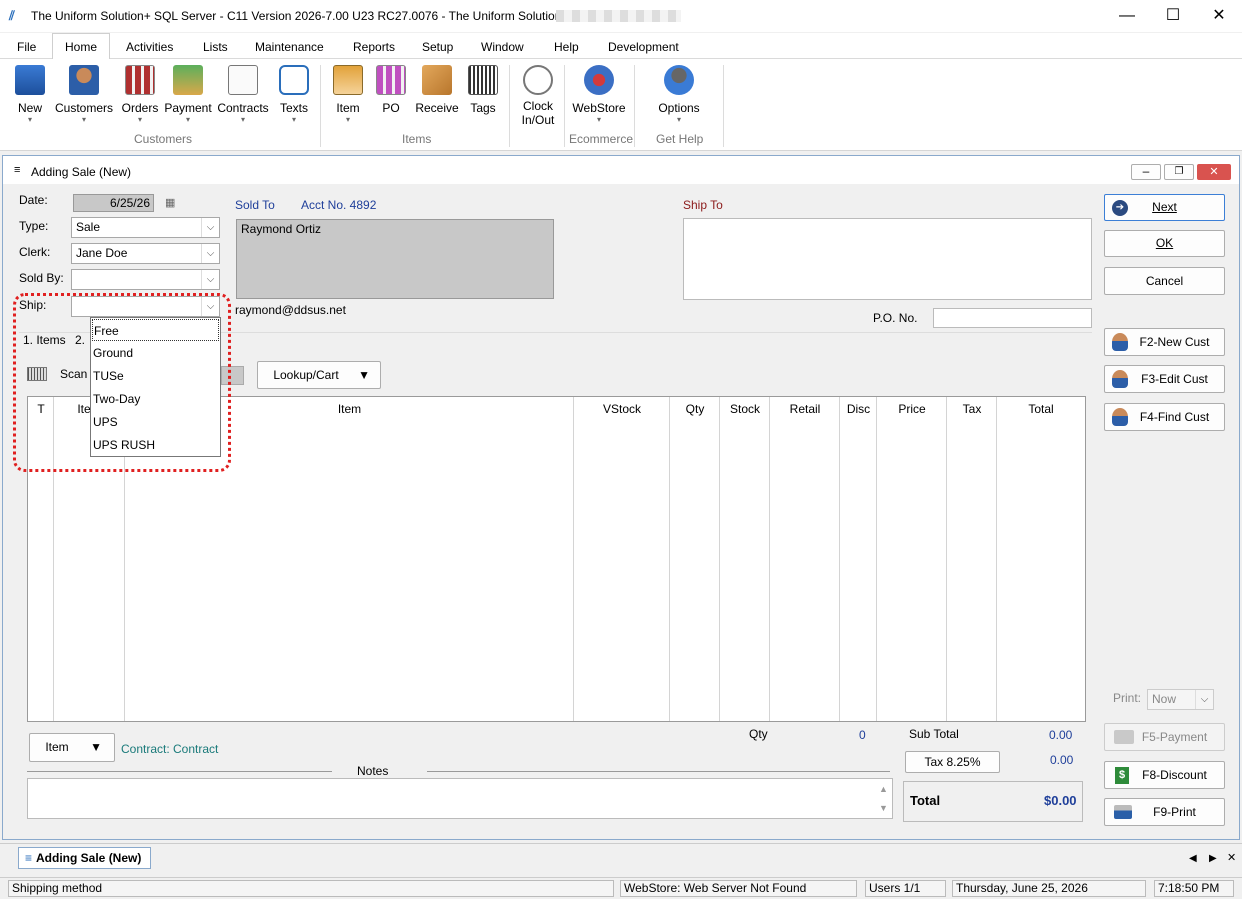 This screenshot has width=1242, height=899. Describe the element at coordinates (437, 90) in the screenshot. I see `ribbon-receive-button: Receive` at that location.